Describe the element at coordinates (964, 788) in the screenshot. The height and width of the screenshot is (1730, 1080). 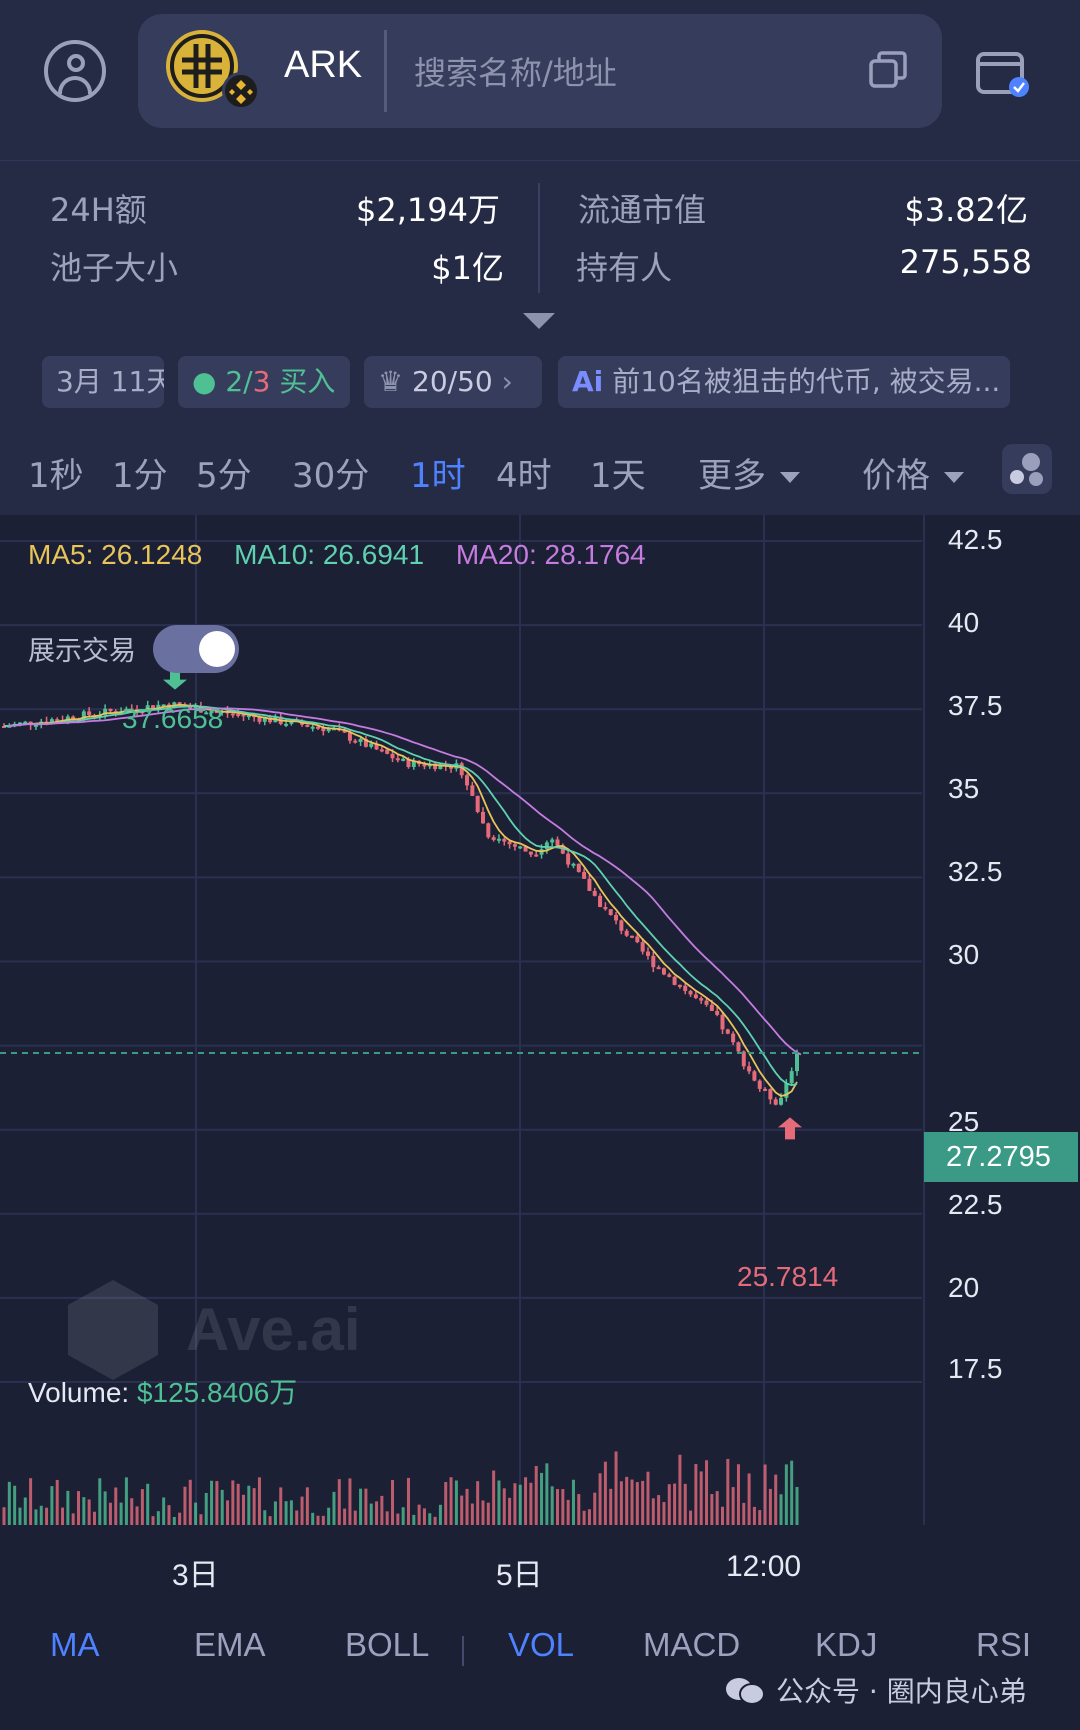
I see `y-tick: 35` at that location.